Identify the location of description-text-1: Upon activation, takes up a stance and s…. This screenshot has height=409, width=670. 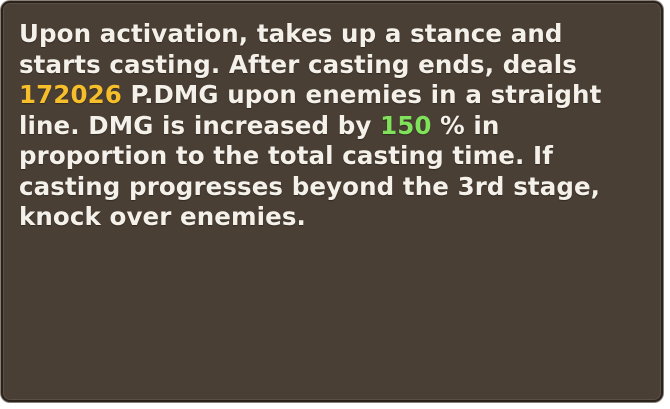
(298, 49).